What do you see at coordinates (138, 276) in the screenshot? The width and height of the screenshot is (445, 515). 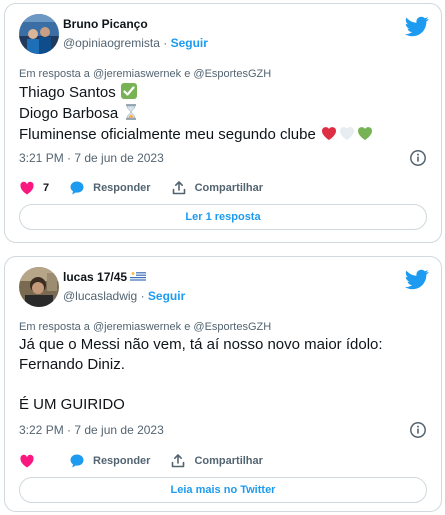 I see `uruguay-flag-icon` at bounding box center [138, 276].